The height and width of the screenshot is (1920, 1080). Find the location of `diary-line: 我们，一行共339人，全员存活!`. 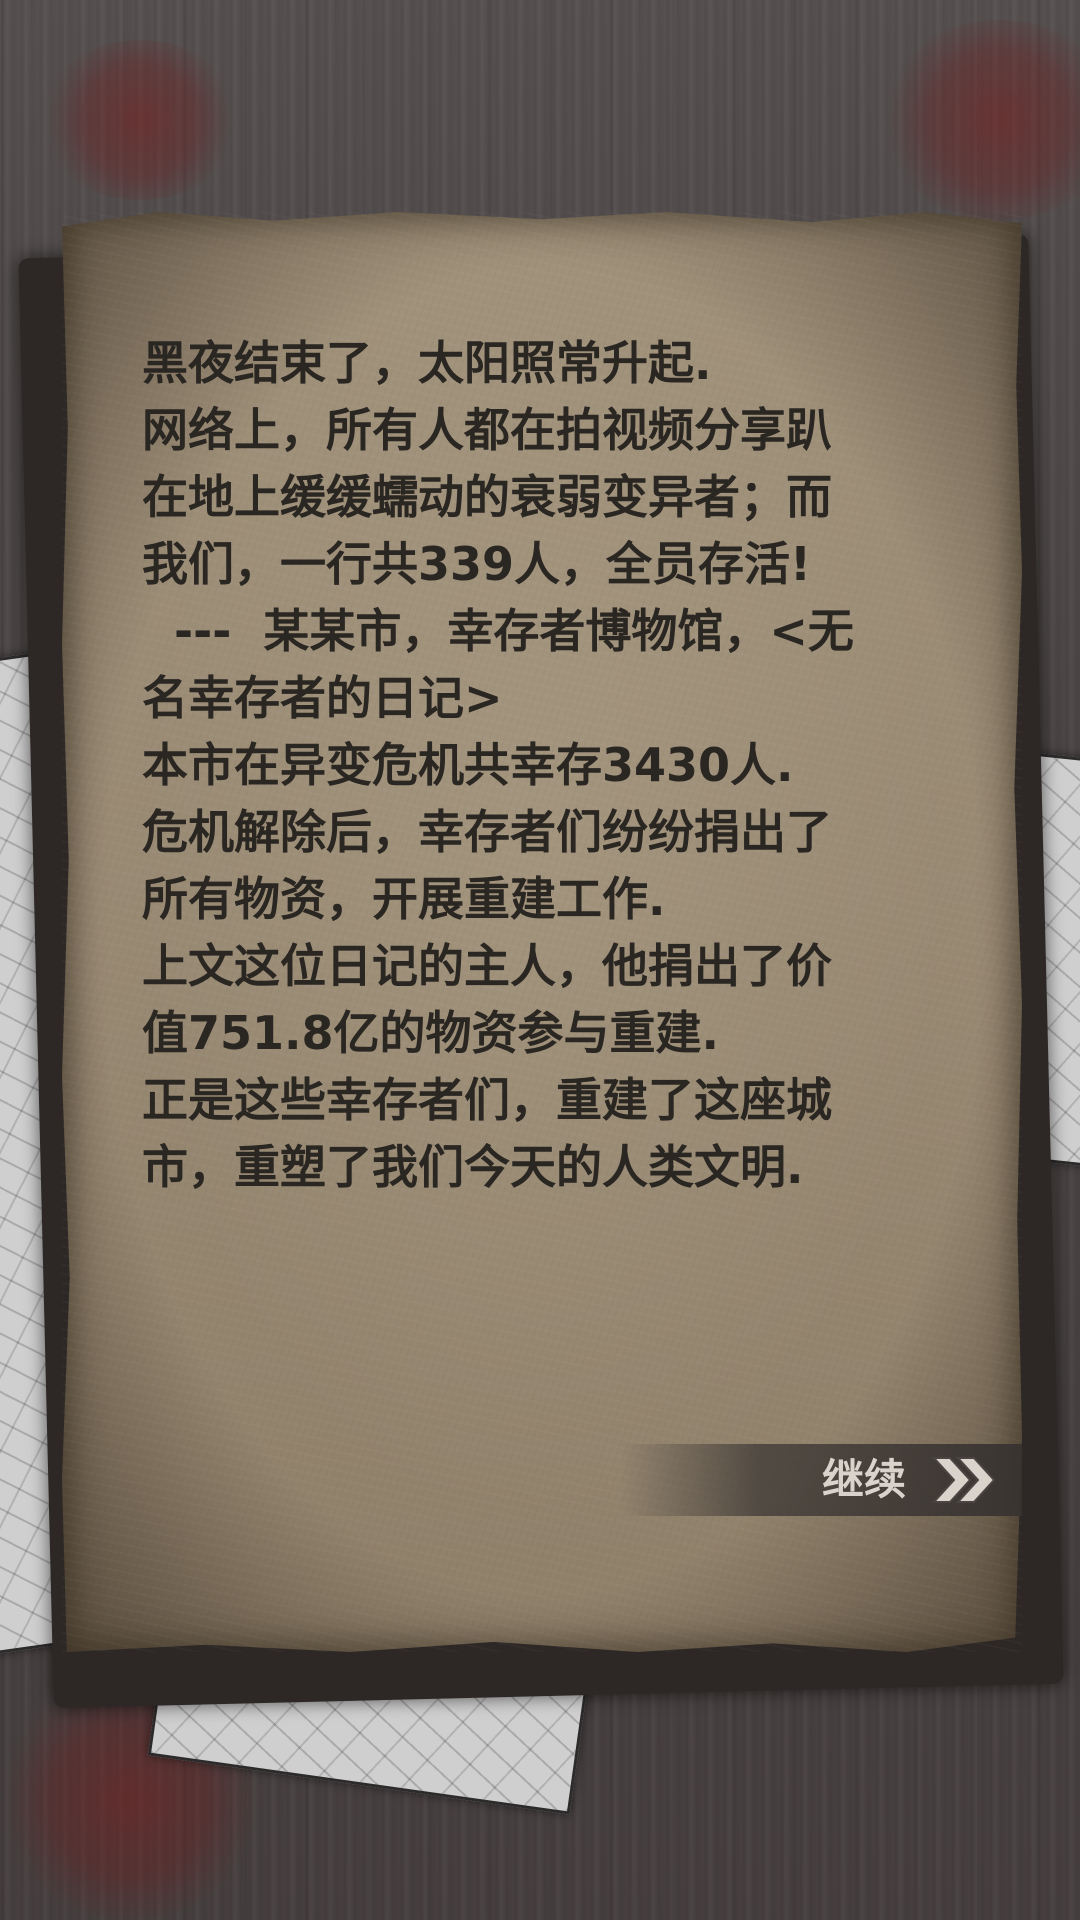

diary-line: 我们，一行共339人，全员存活! is located at coordinates (476, 564).